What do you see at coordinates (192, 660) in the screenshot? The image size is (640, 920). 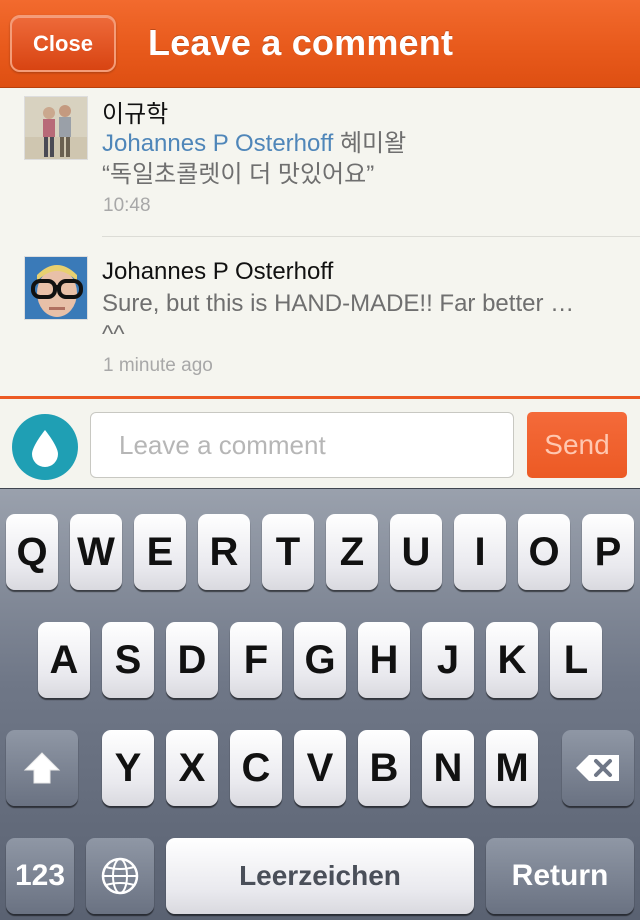 I see `key-d: D` at bounding box center [192, 660].